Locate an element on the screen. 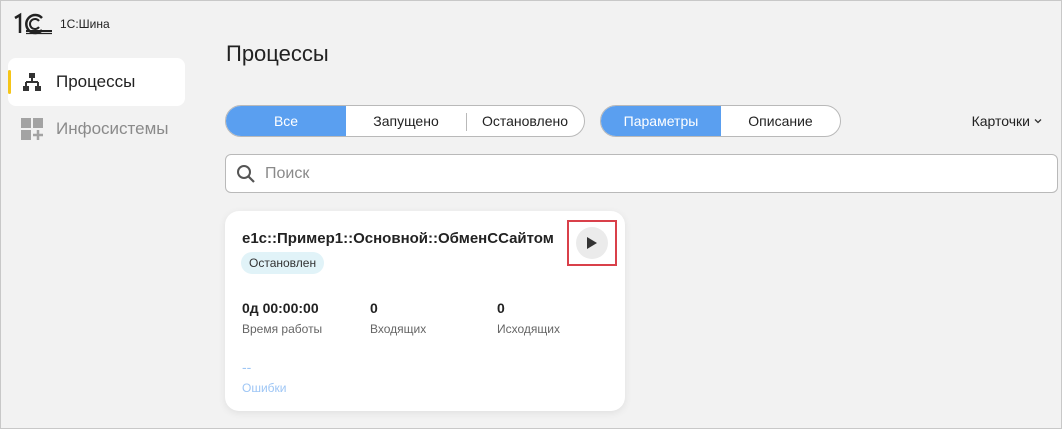 The width and height of the screenshot is (1062, 429). process-title: e1c::Пример1::Основной::ОбменССайтом is located at coordinates (398, 238).